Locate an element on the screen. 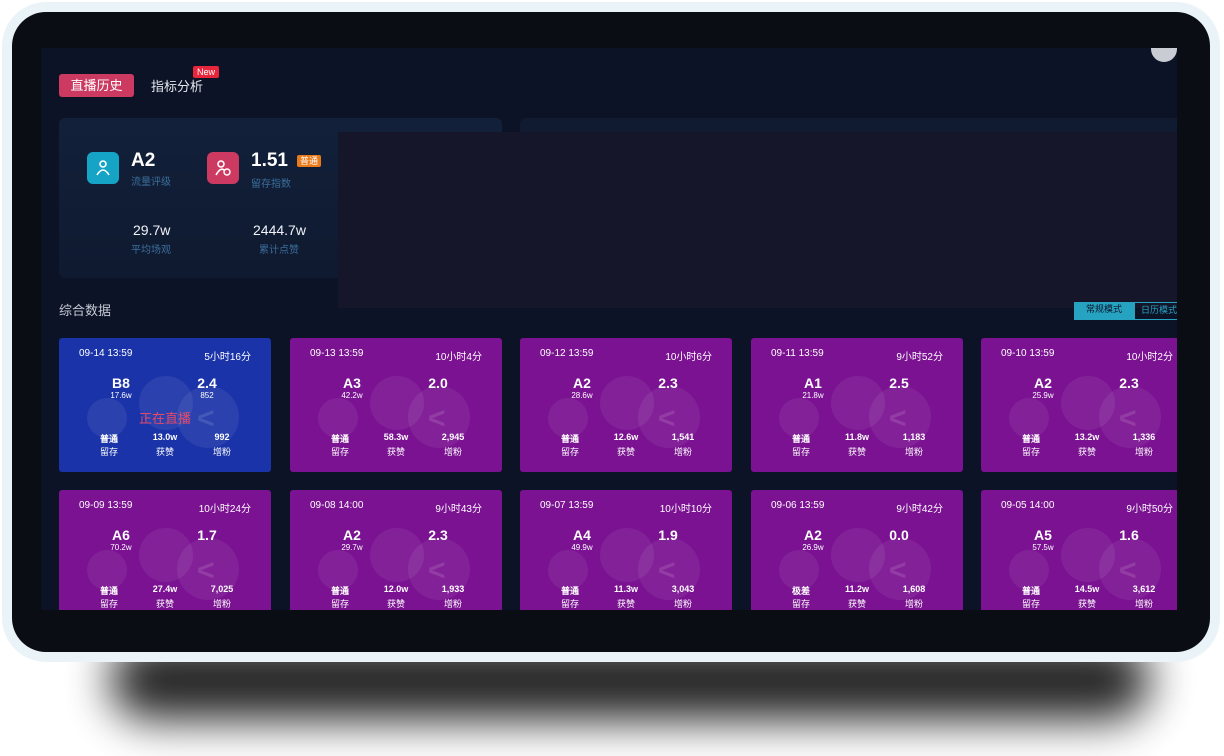 This screenshot has height=756, width=1224. card-retention-index: 1.9 is located at coordinates (668, 535).